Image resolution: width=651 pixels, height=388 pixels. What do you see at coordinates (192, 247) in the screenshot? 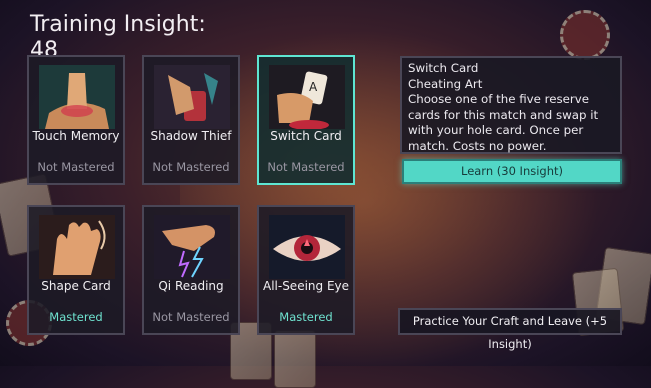
I see `hand-lightning-icon` at bounding box center [192, 247].